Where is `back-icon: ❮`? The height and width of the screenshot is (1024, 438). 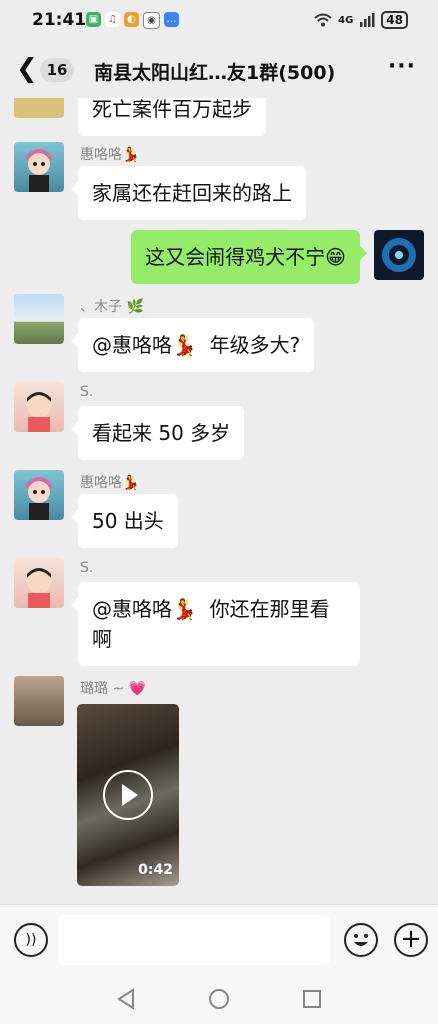 back-icon: ❮ is located at coordinates (27, 69).